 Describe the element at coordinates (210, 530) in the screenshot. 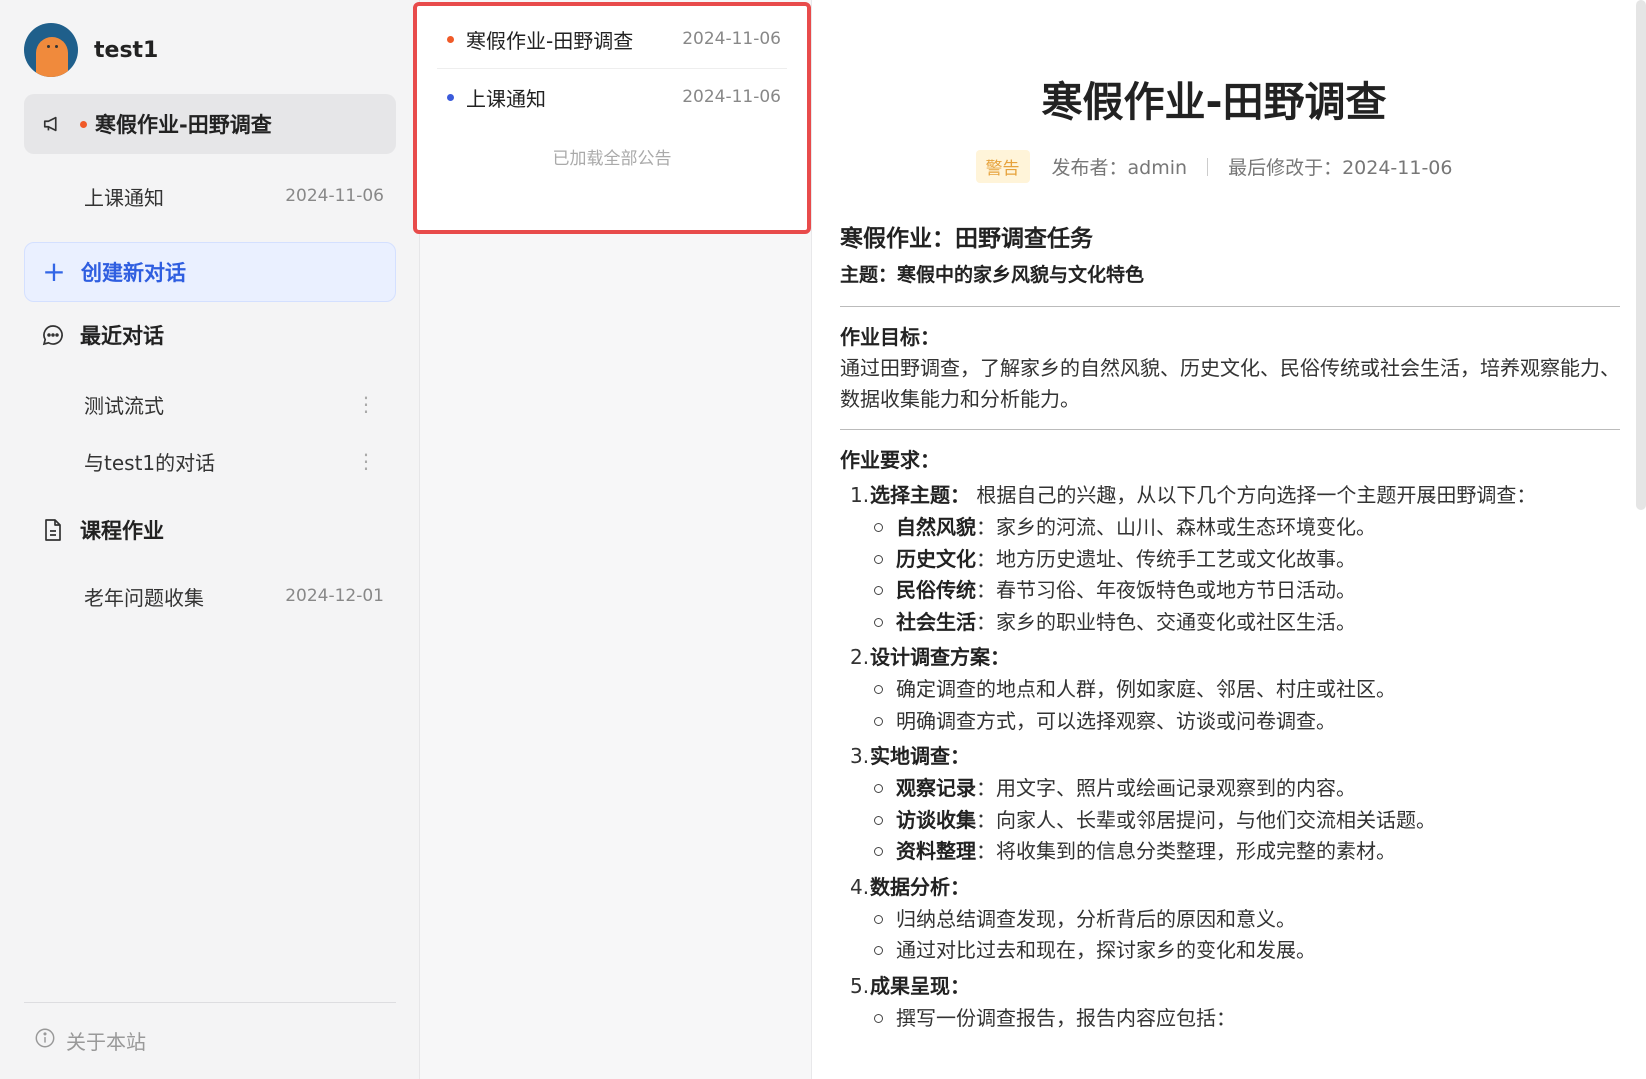

I see `homework-header: 课程作业` at that location.